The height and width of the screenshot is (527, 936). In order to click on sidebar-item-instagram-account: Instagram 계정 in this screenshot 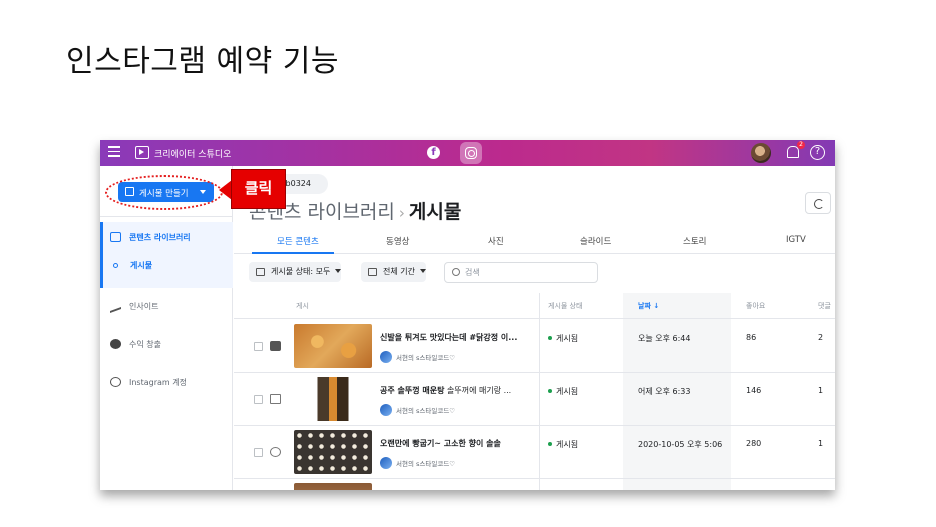, I will do `click(148, 382)`.